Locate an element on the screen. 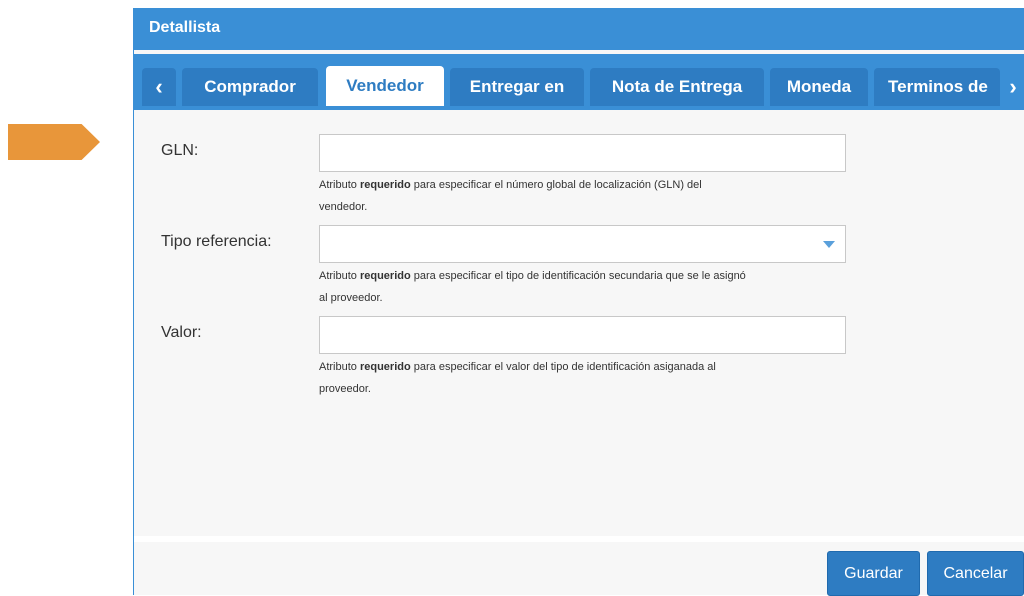  tab-entregar-en: Entregar en is located at coordinates (517, 87).